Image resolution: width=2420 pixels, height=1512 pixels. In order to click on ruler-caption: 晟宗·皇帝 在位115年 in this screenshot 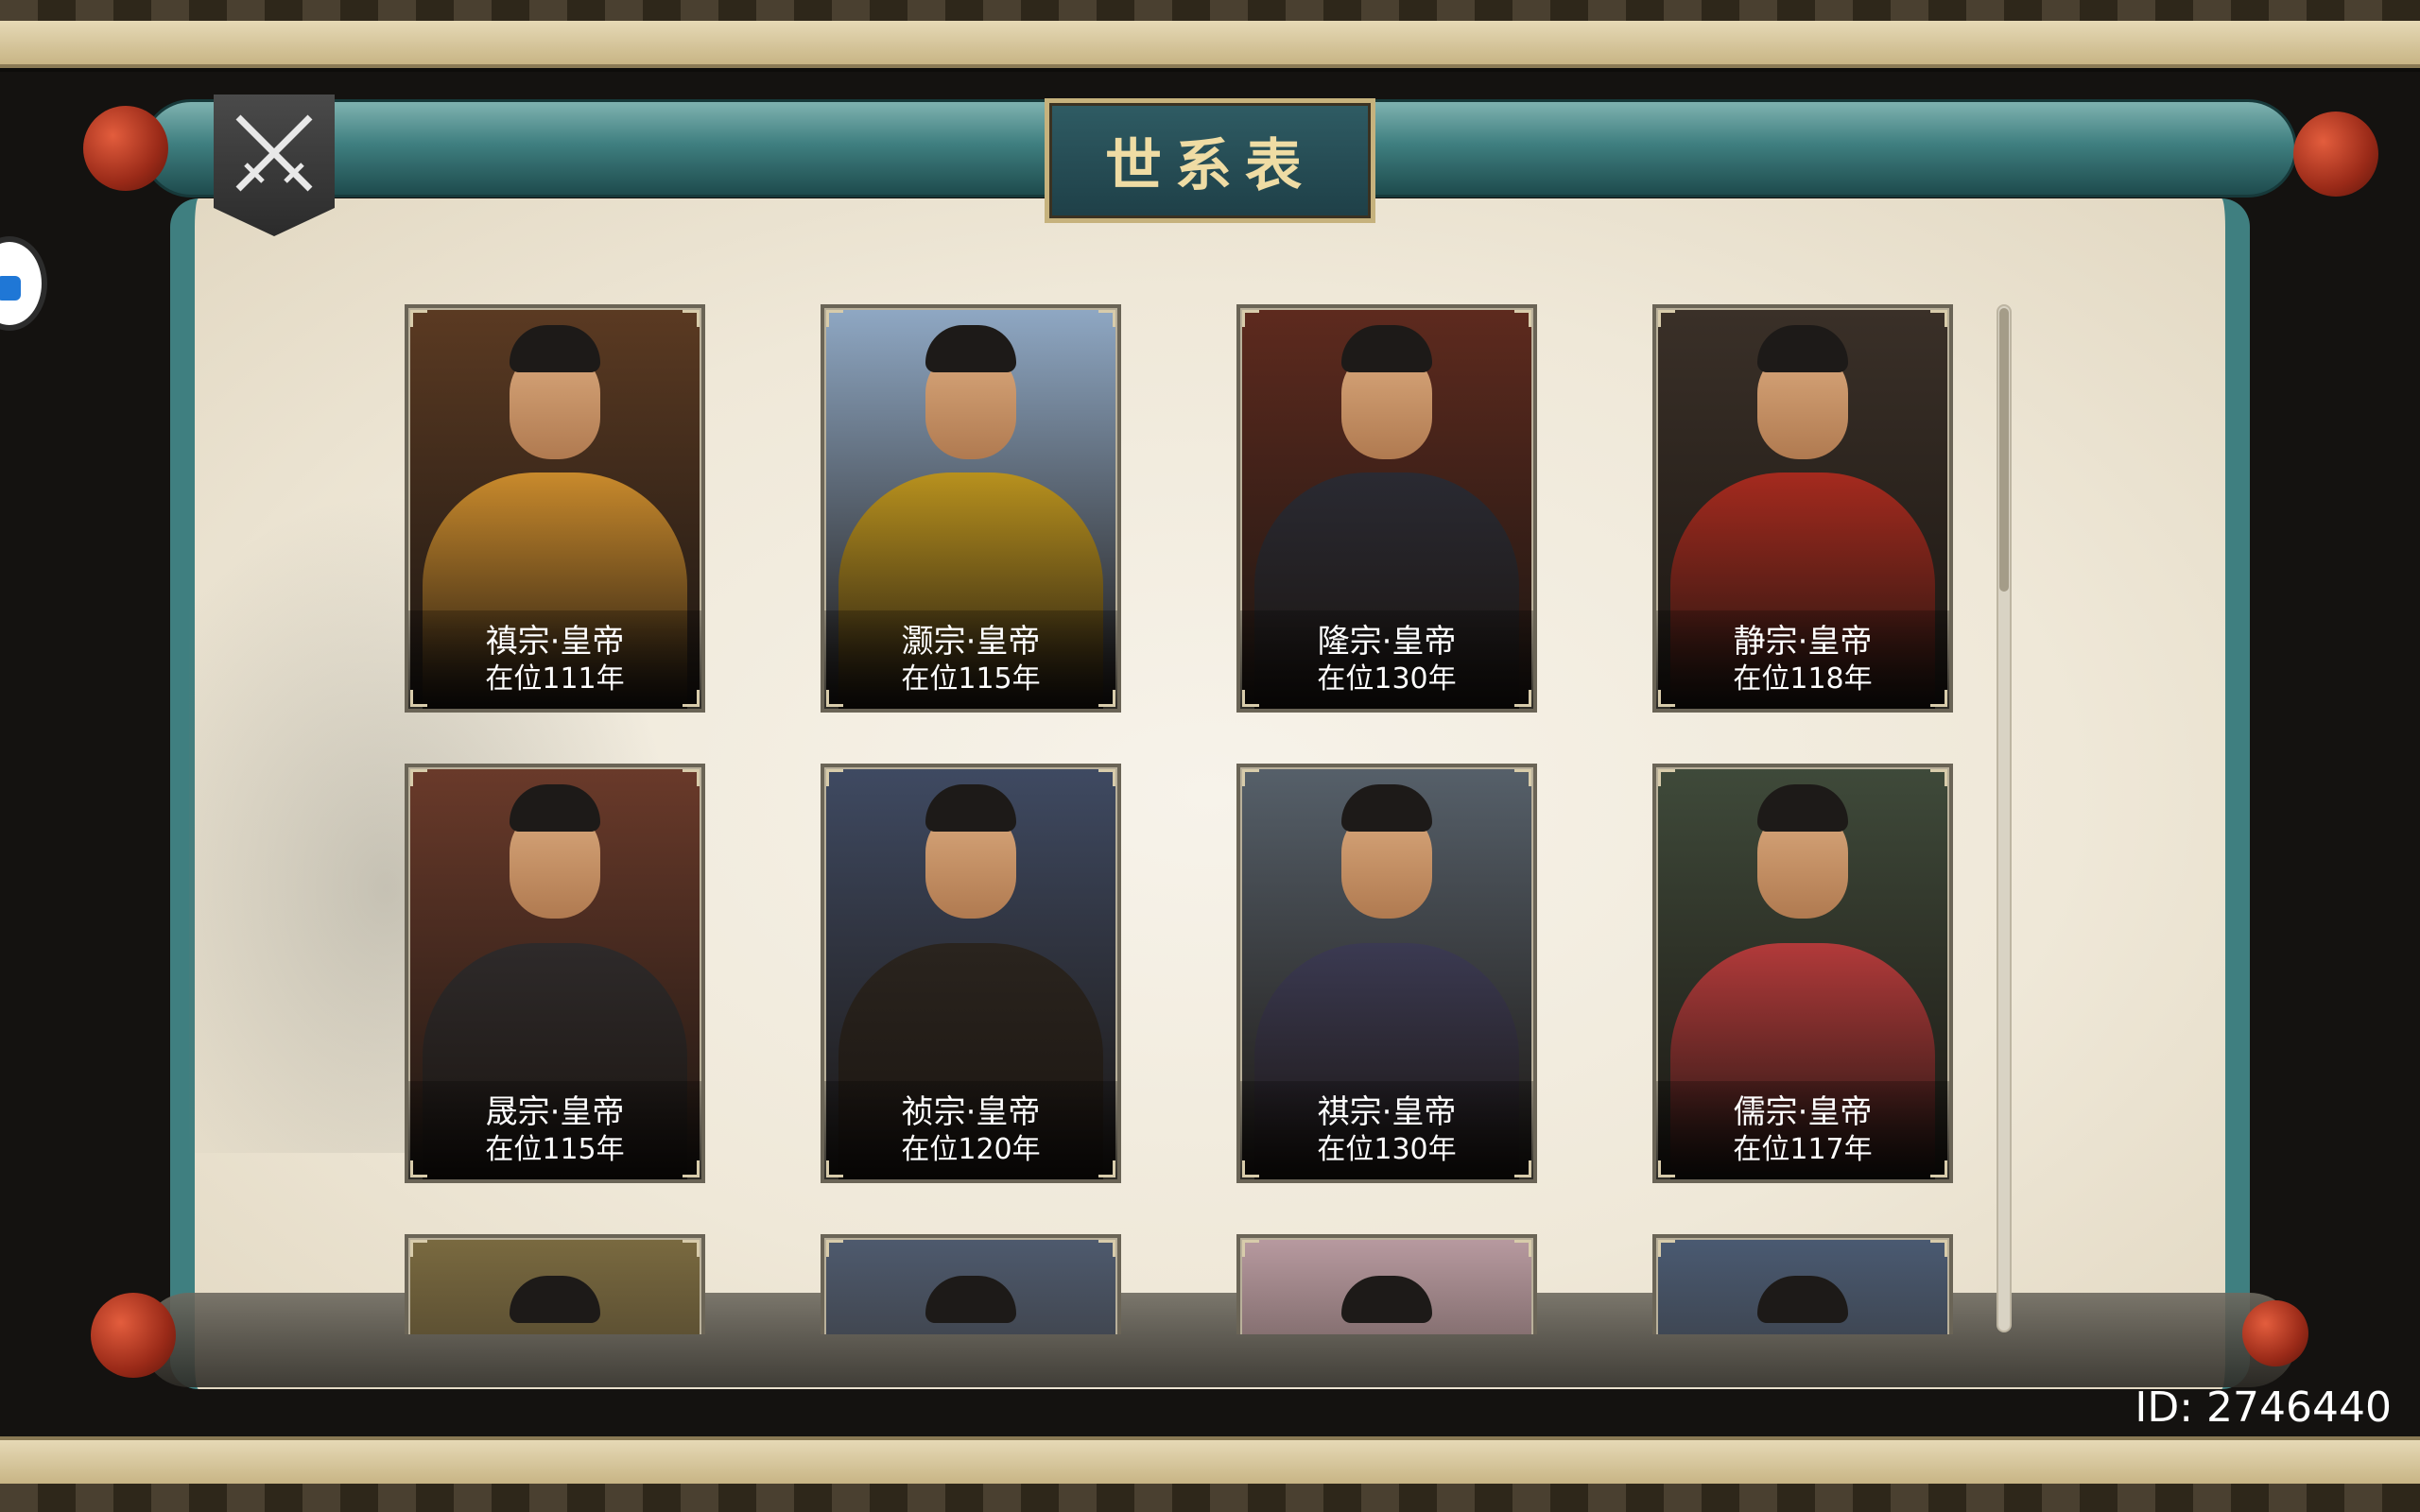, I will do `click(554, 1130)`.